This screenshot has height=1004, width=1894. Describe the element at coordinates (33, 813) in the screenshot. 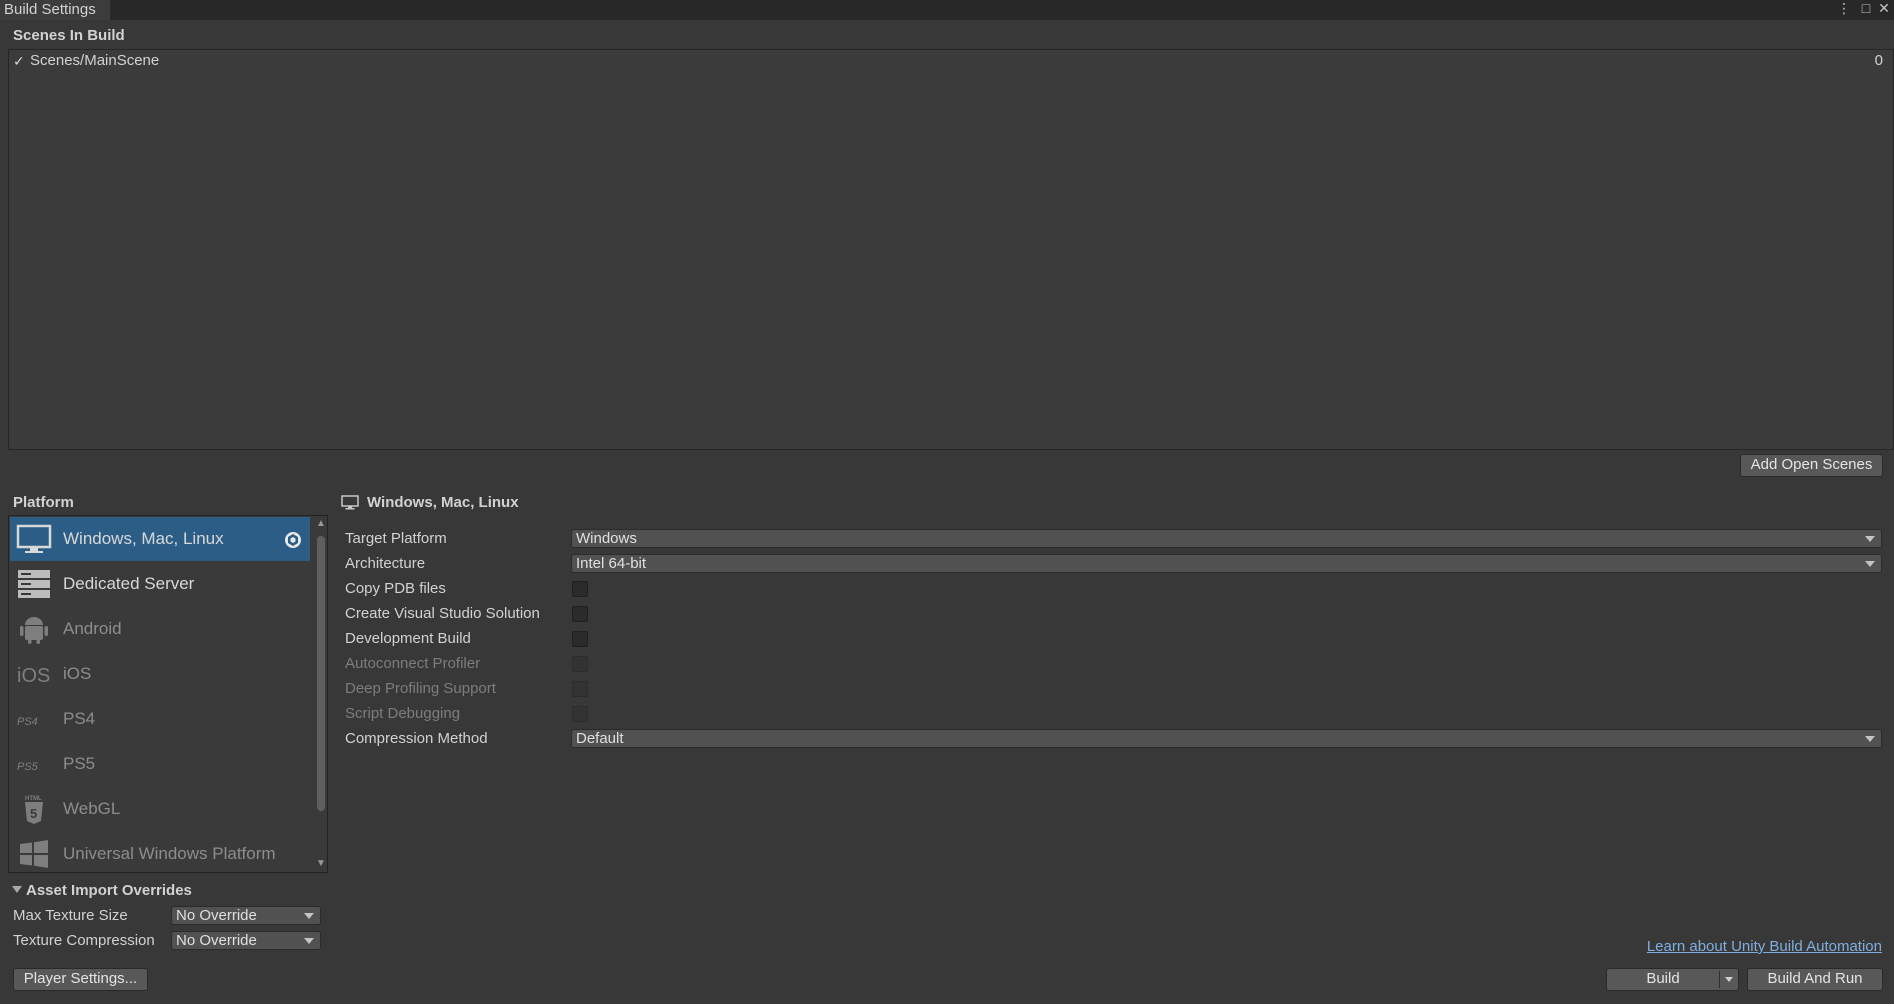

I see `svg-text: 5` at that location.